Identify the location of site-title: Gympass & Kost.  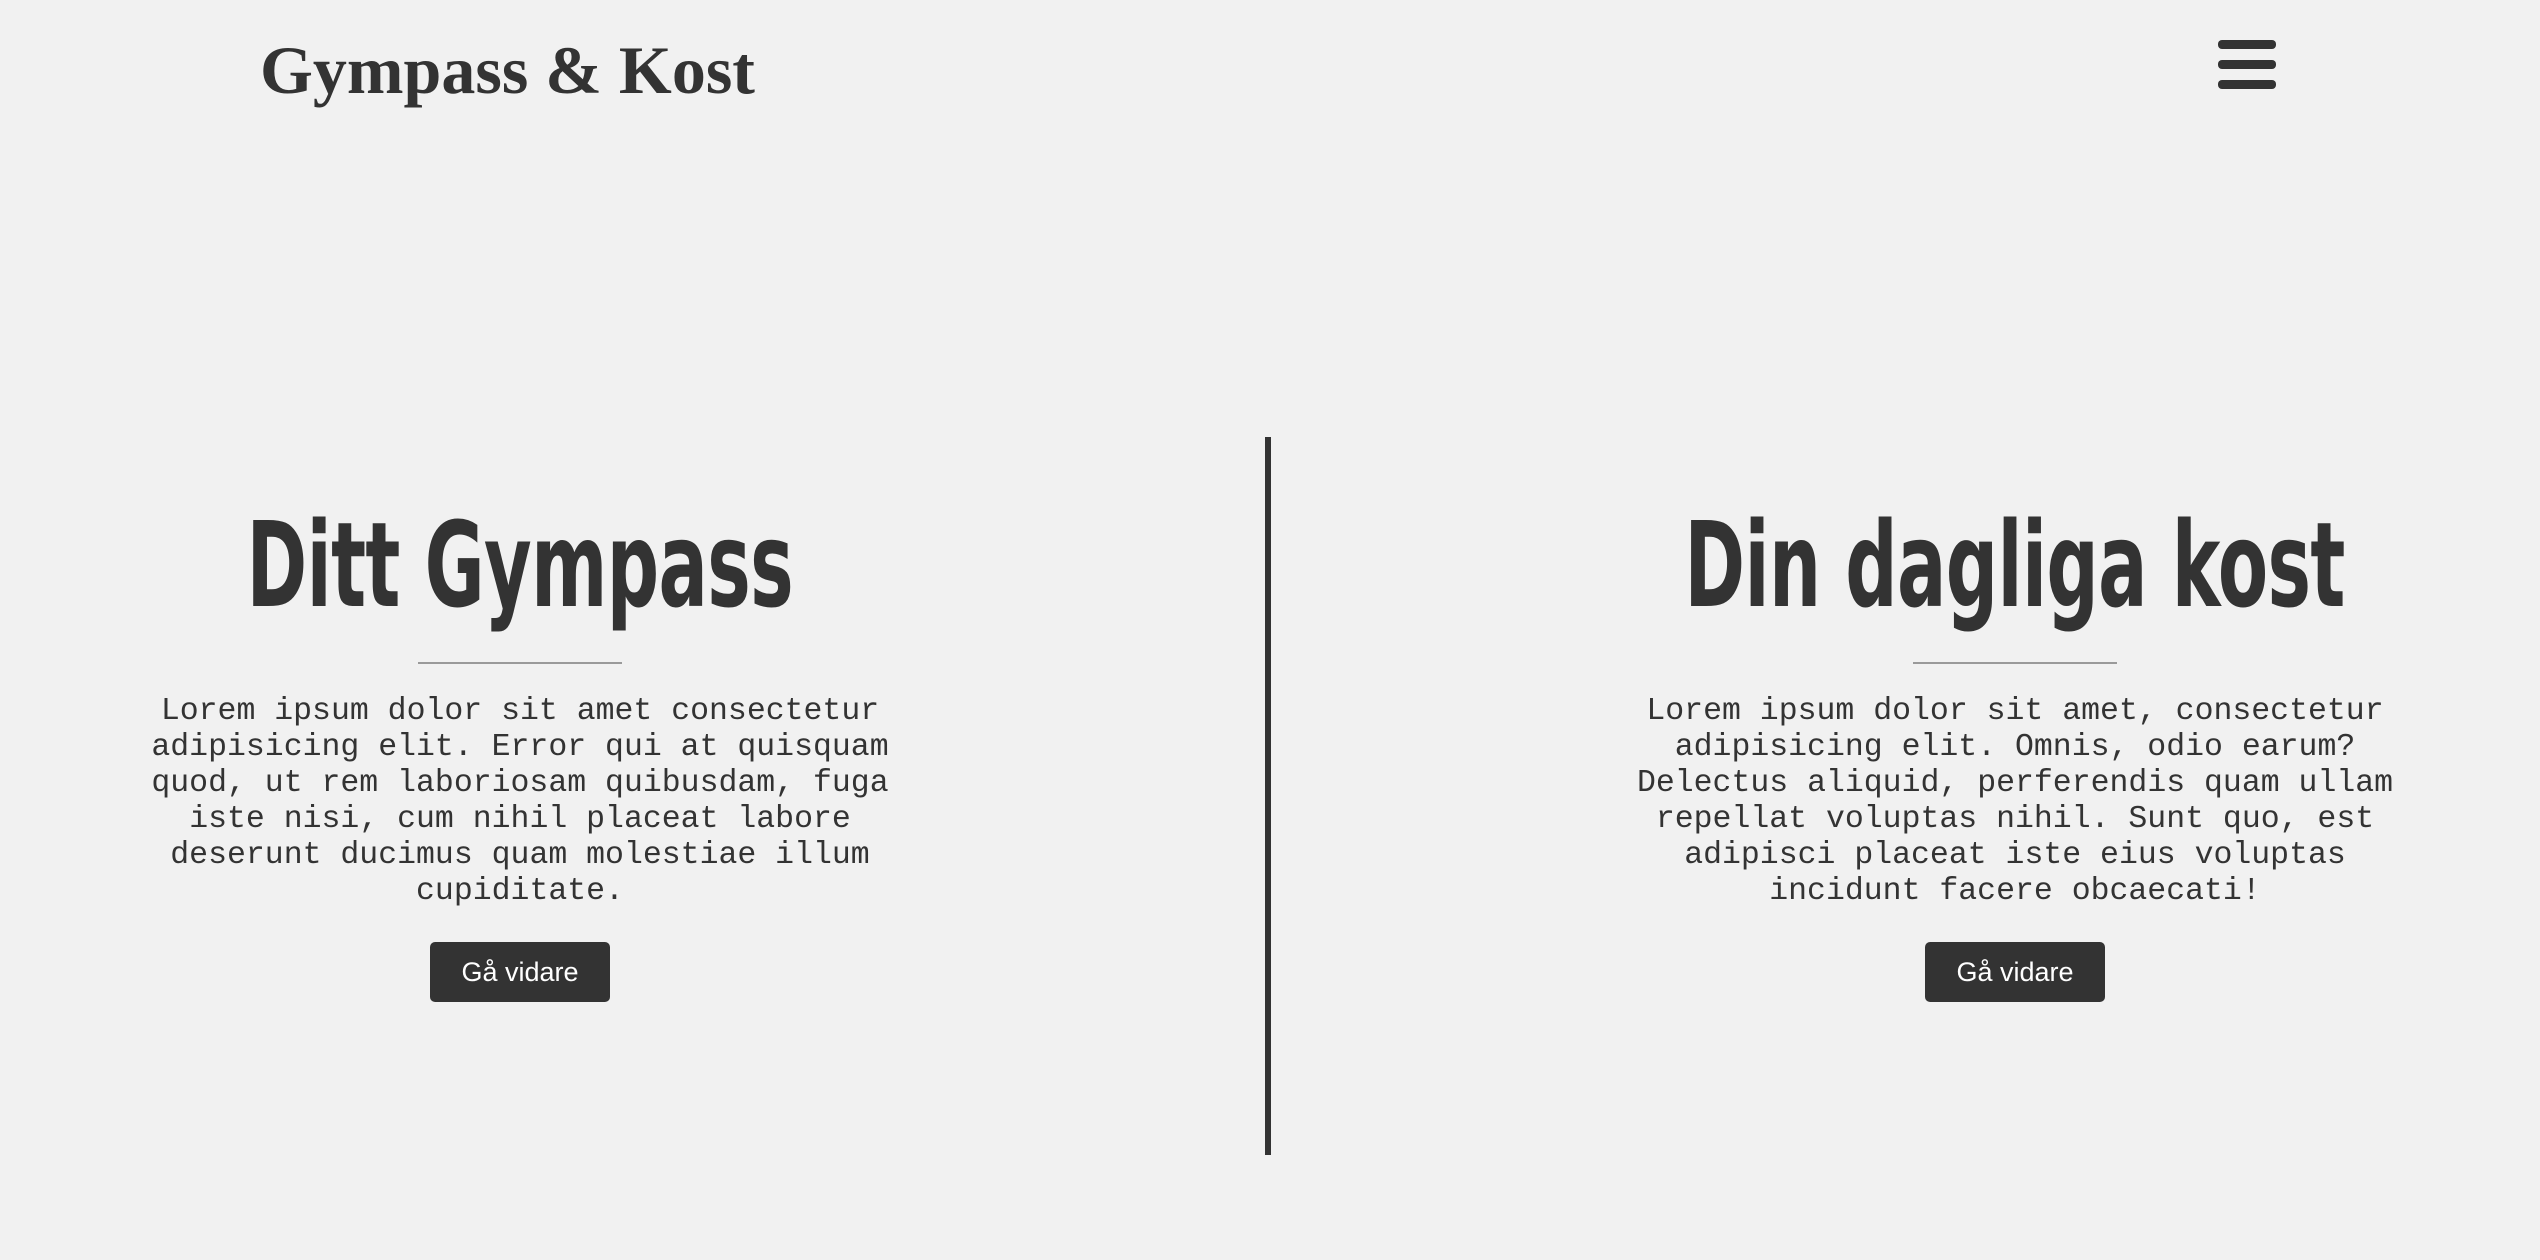
(507, 70).